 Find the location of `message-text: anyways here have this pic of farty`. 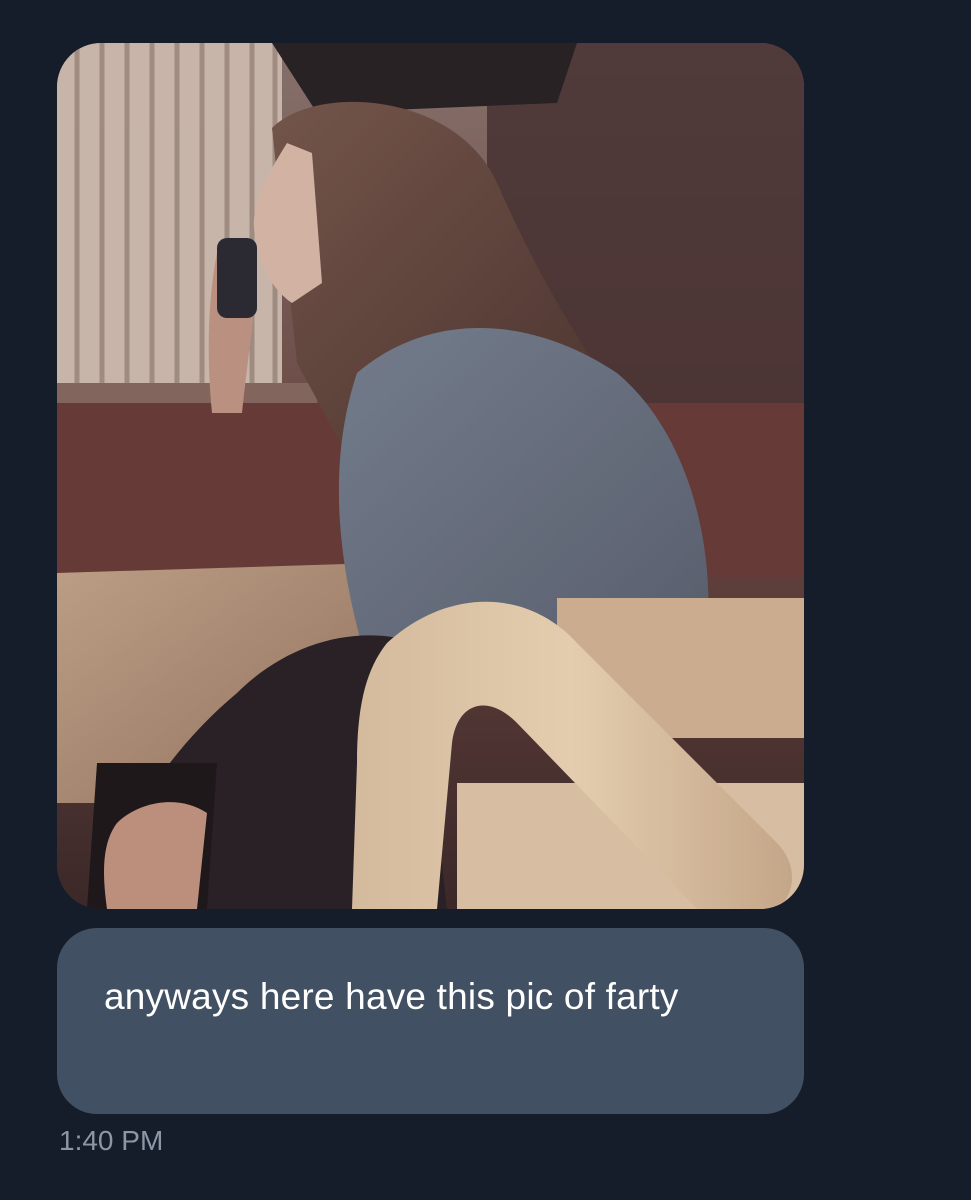

message-text: anyways here have this pic of farty is located at coordinates (391, 996).